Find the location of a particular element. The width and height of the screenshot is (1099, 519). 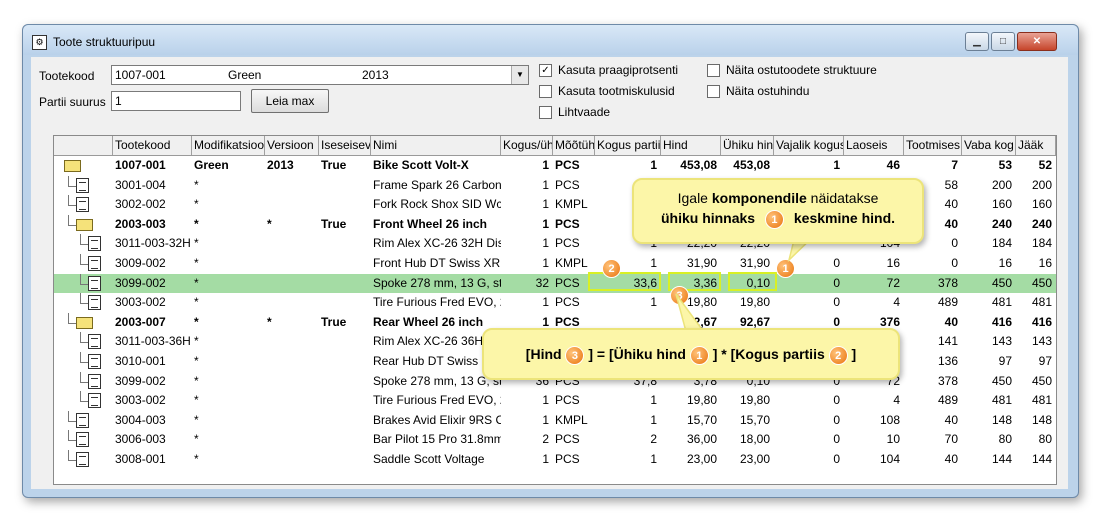

version-value: 2013 is located at coordinates (375, 75).